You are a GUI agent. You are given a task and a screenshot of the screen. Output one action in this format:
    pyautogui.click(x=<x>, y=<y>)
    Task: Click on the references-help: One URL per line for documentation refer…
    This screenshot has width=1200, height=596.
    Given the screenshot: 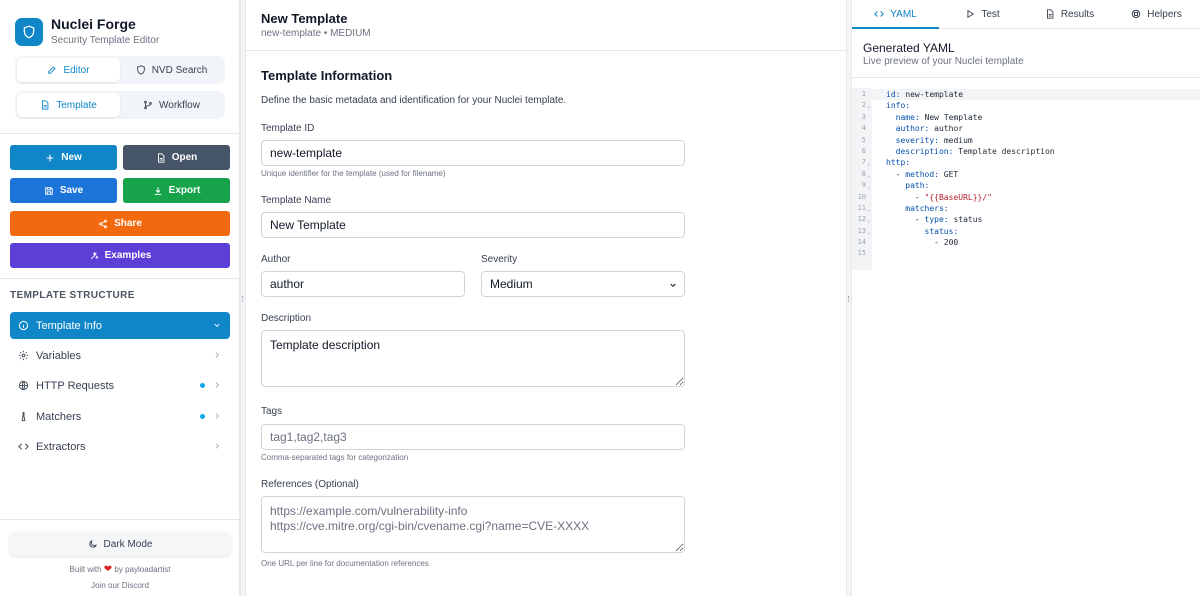 What is the action you would take?
    pyautogui.click(x=345, y=563)
    